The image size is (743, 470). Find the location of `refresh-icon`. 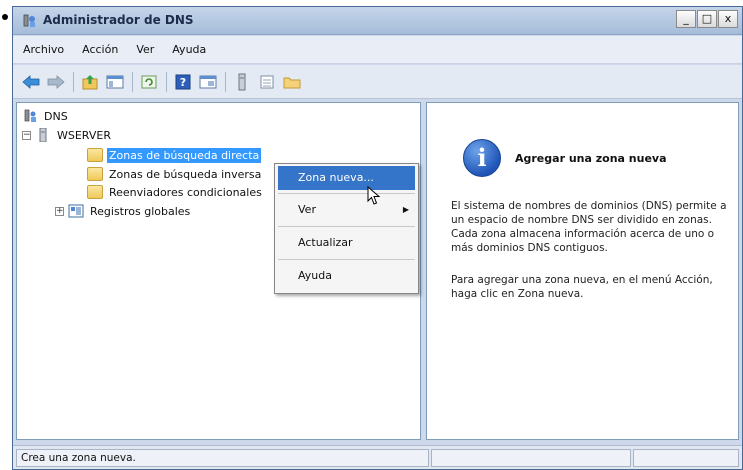

refresh-icon is located at coordinates (149, 82).